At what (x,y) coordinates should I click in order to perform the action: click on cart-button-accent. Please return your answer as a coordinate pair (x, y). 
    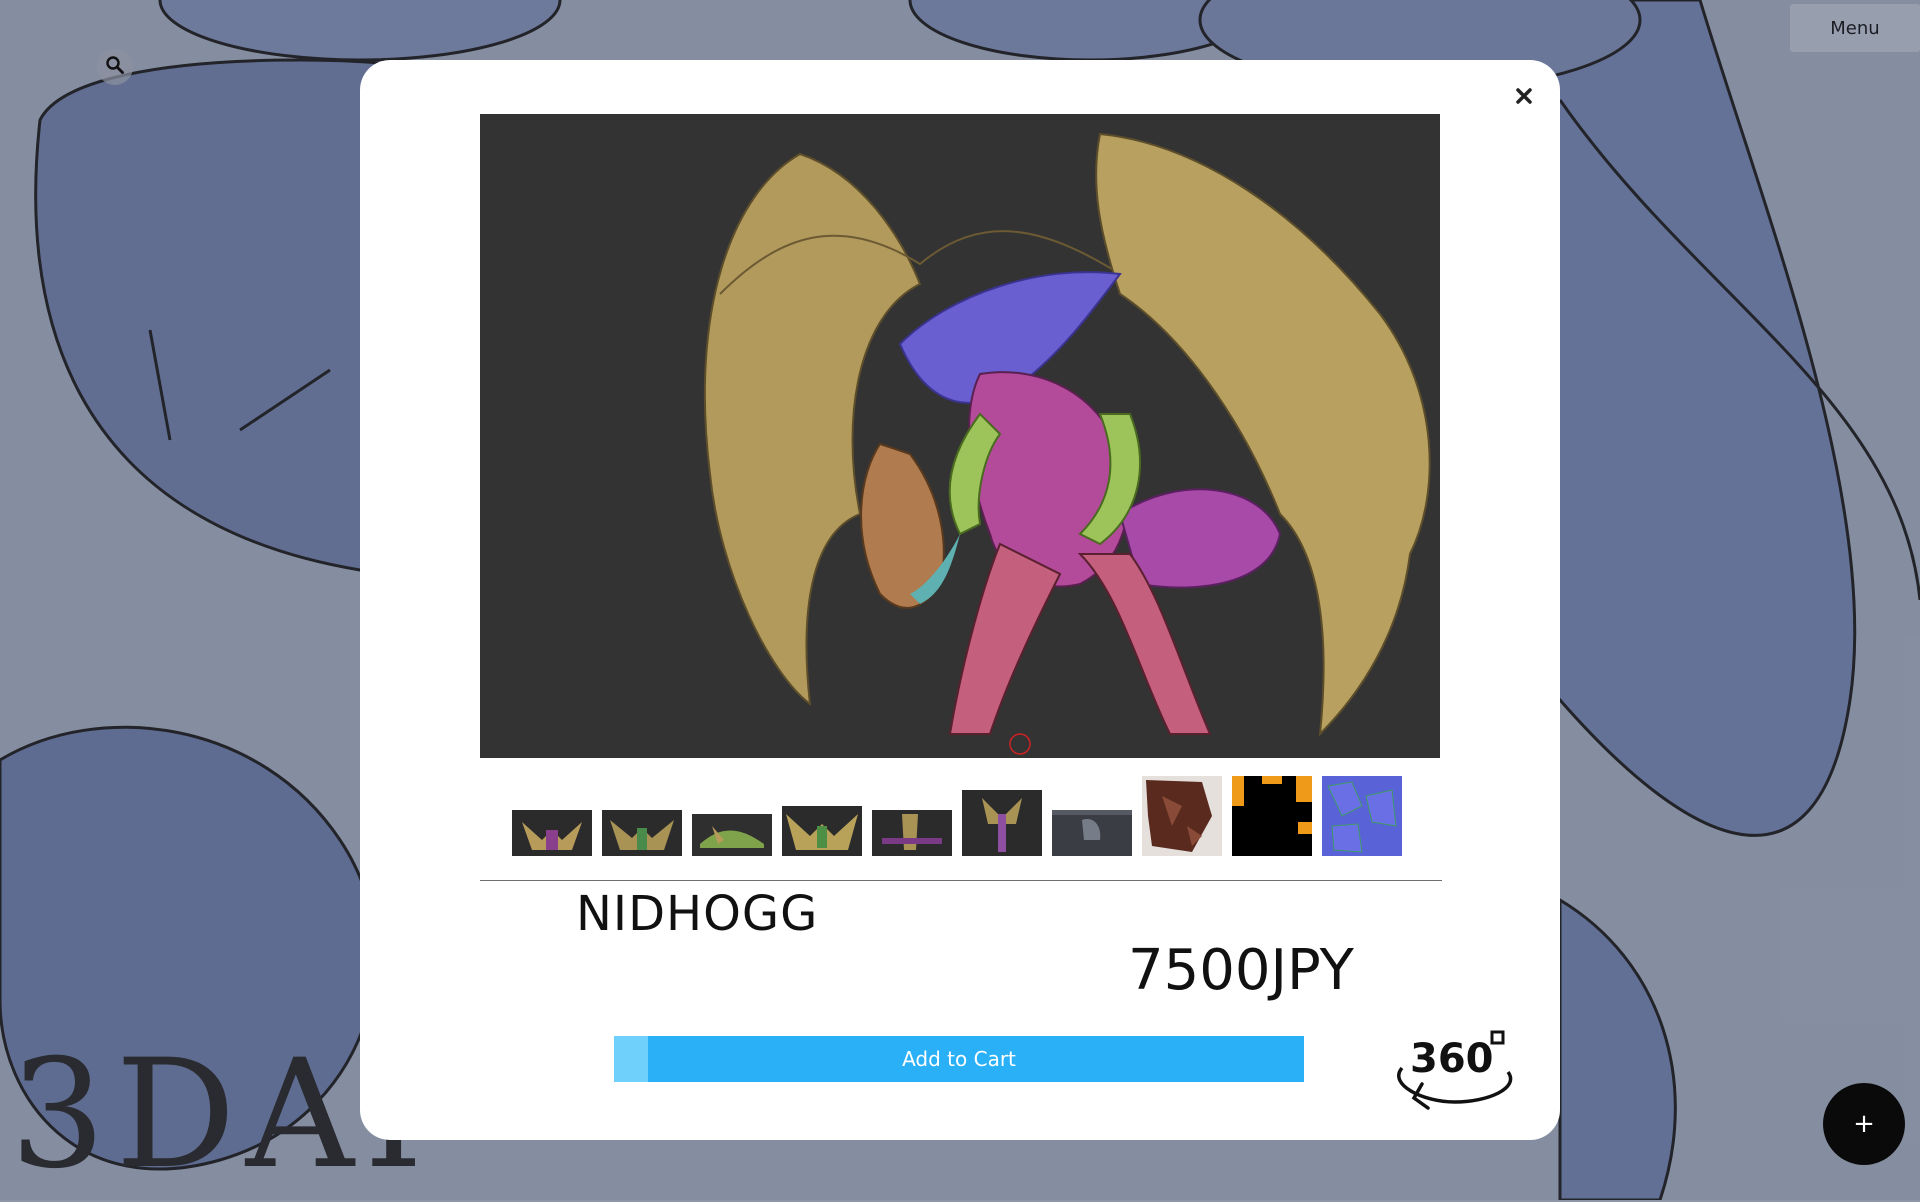
    Looking at the image, I should click on (631, 1059).